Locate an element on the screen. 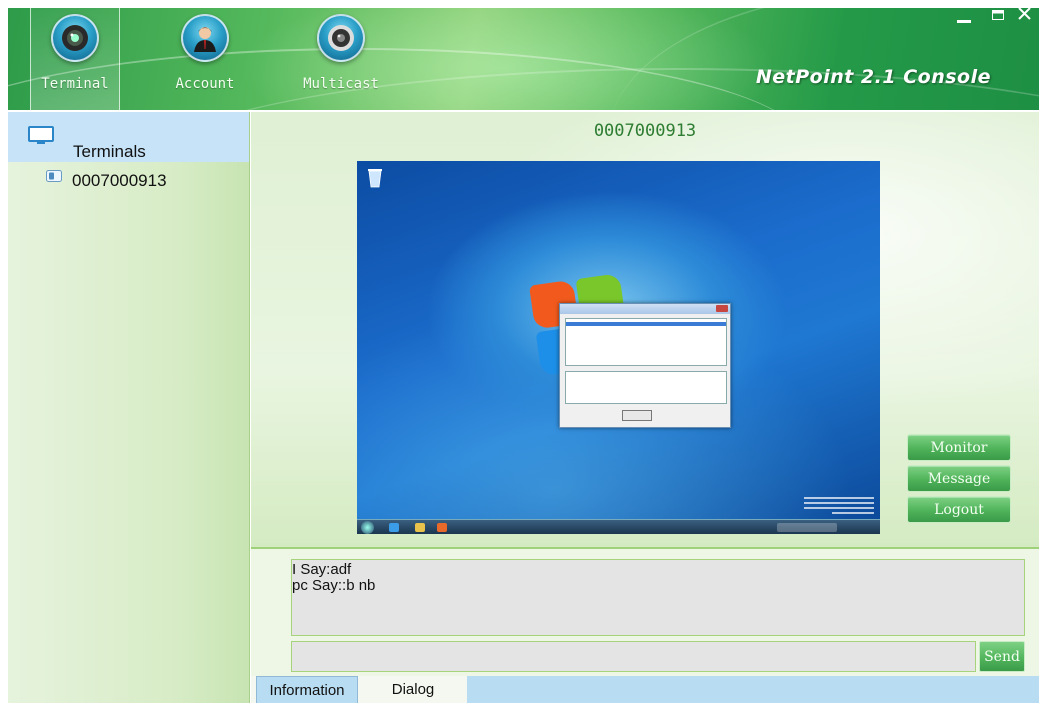 Image resolution: width=1039 pixels, height=703 pixels. terminal-title: 0007000913 is located at coordinates (645, 131).